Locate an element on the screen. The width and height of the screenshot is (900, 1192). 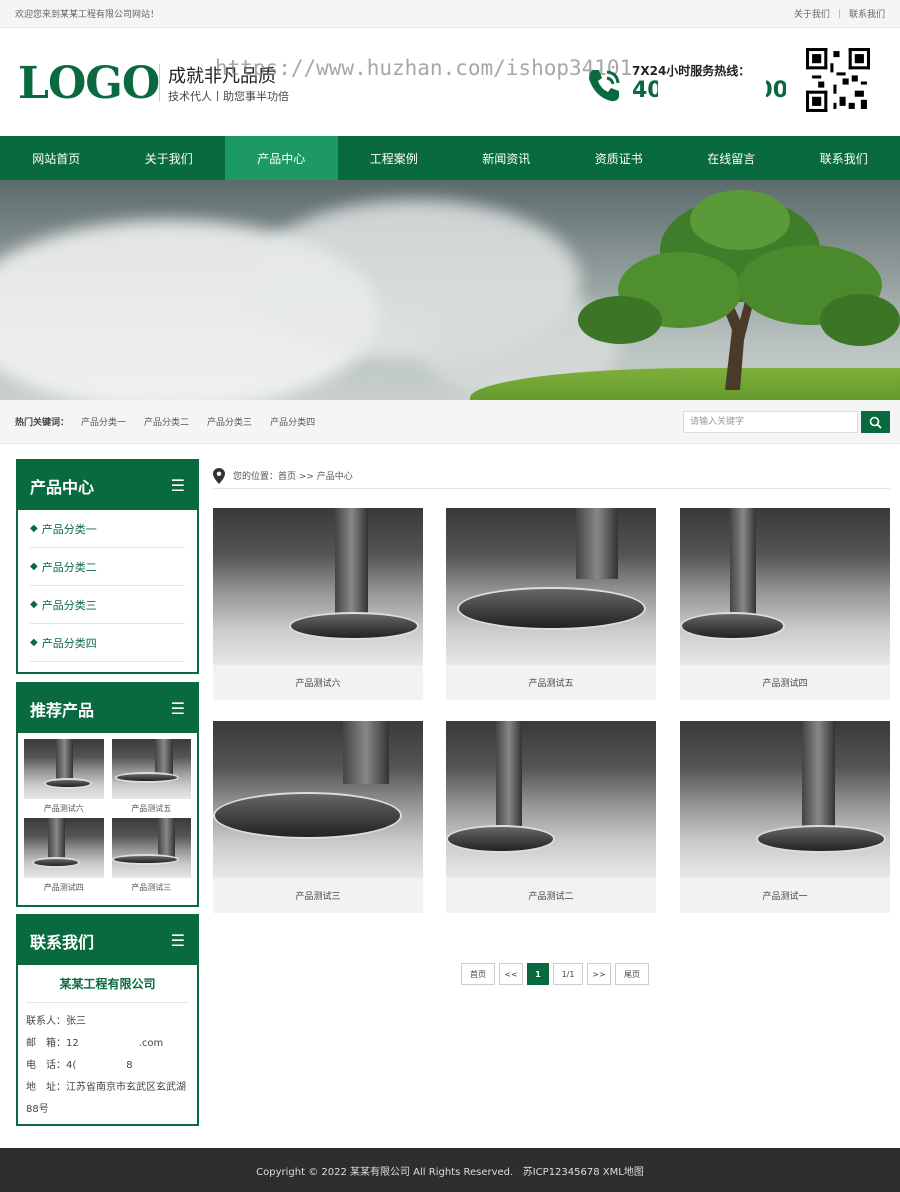
contact-email: 邮 箱：12 .com is located at coordinates (95, 1043).